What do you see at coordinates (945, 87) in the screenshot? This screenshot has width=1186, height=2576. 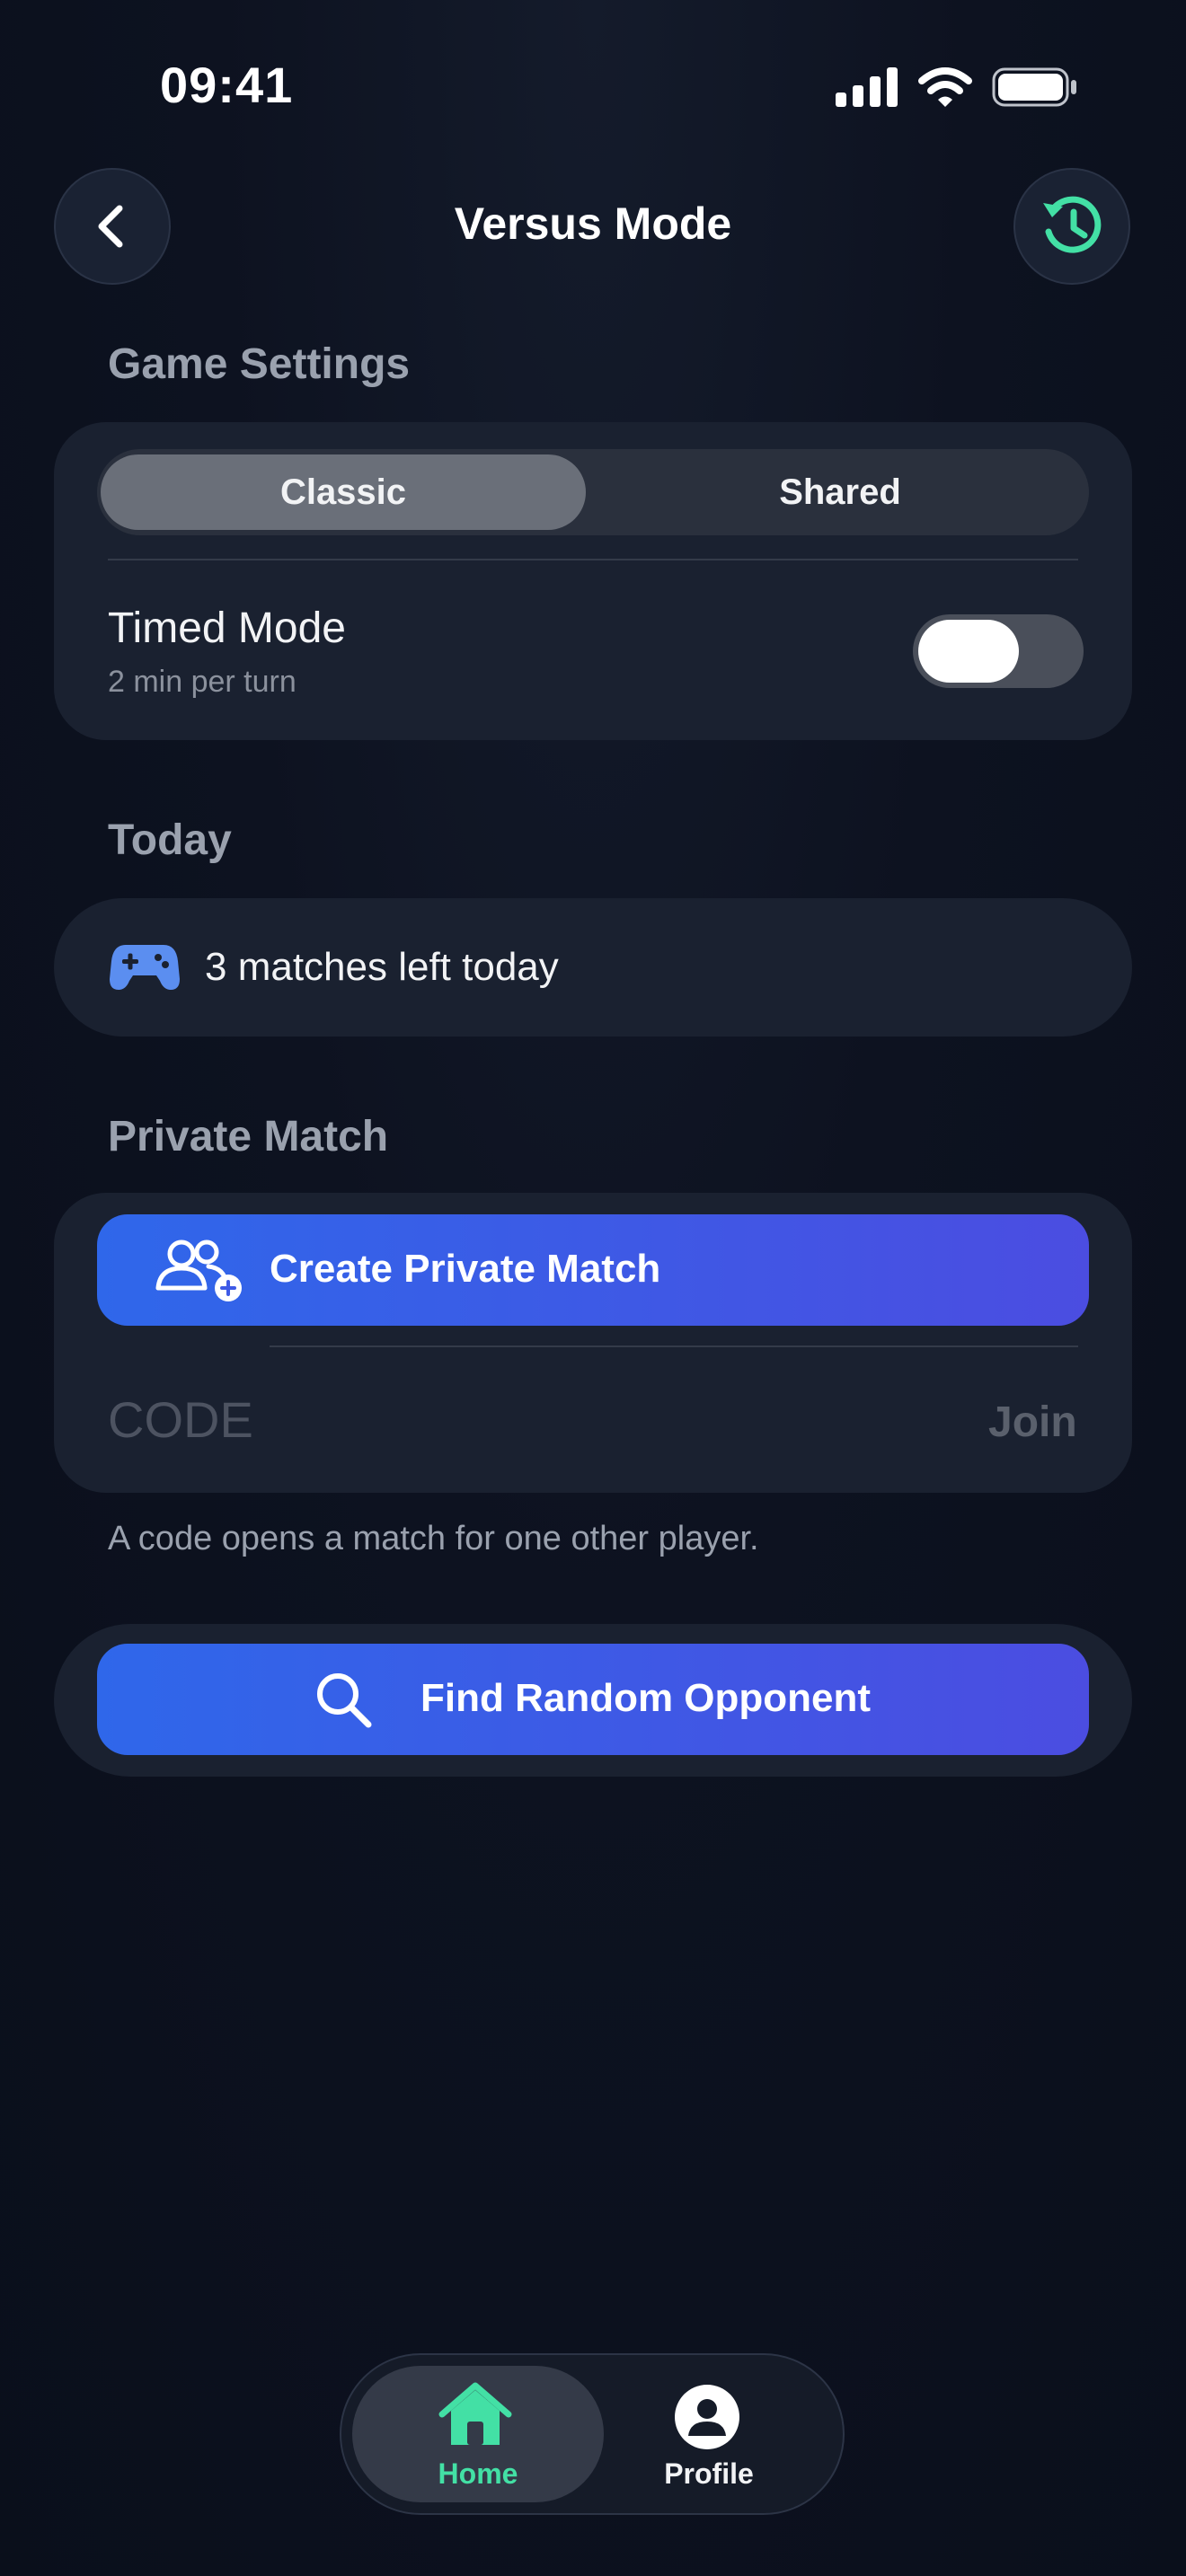 I see `wifi-icon` at bounding box center [945, 87].